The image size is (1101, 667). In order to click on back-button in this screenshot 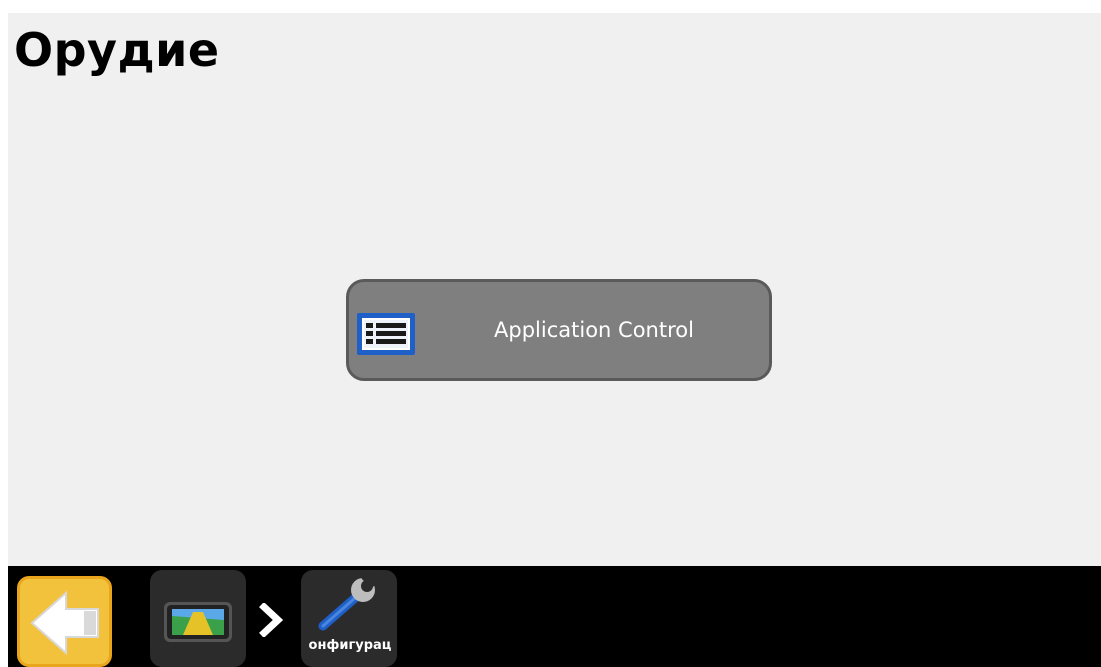, I will do `click(64, 621)`.